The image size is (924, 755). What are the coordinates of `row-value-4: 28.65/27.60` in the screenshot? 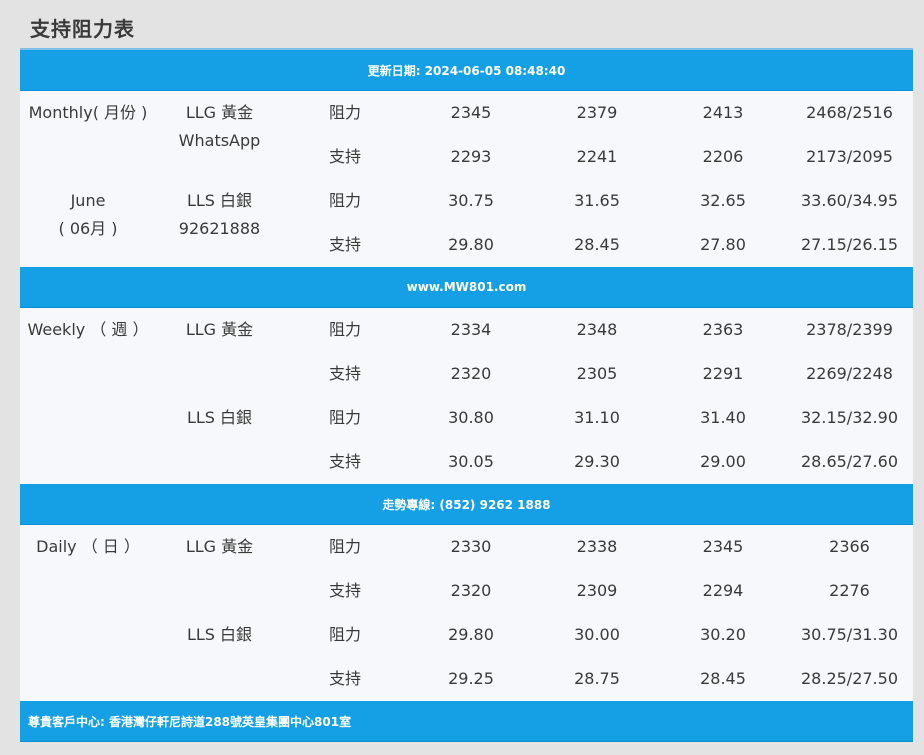 It's located at (849, 461).